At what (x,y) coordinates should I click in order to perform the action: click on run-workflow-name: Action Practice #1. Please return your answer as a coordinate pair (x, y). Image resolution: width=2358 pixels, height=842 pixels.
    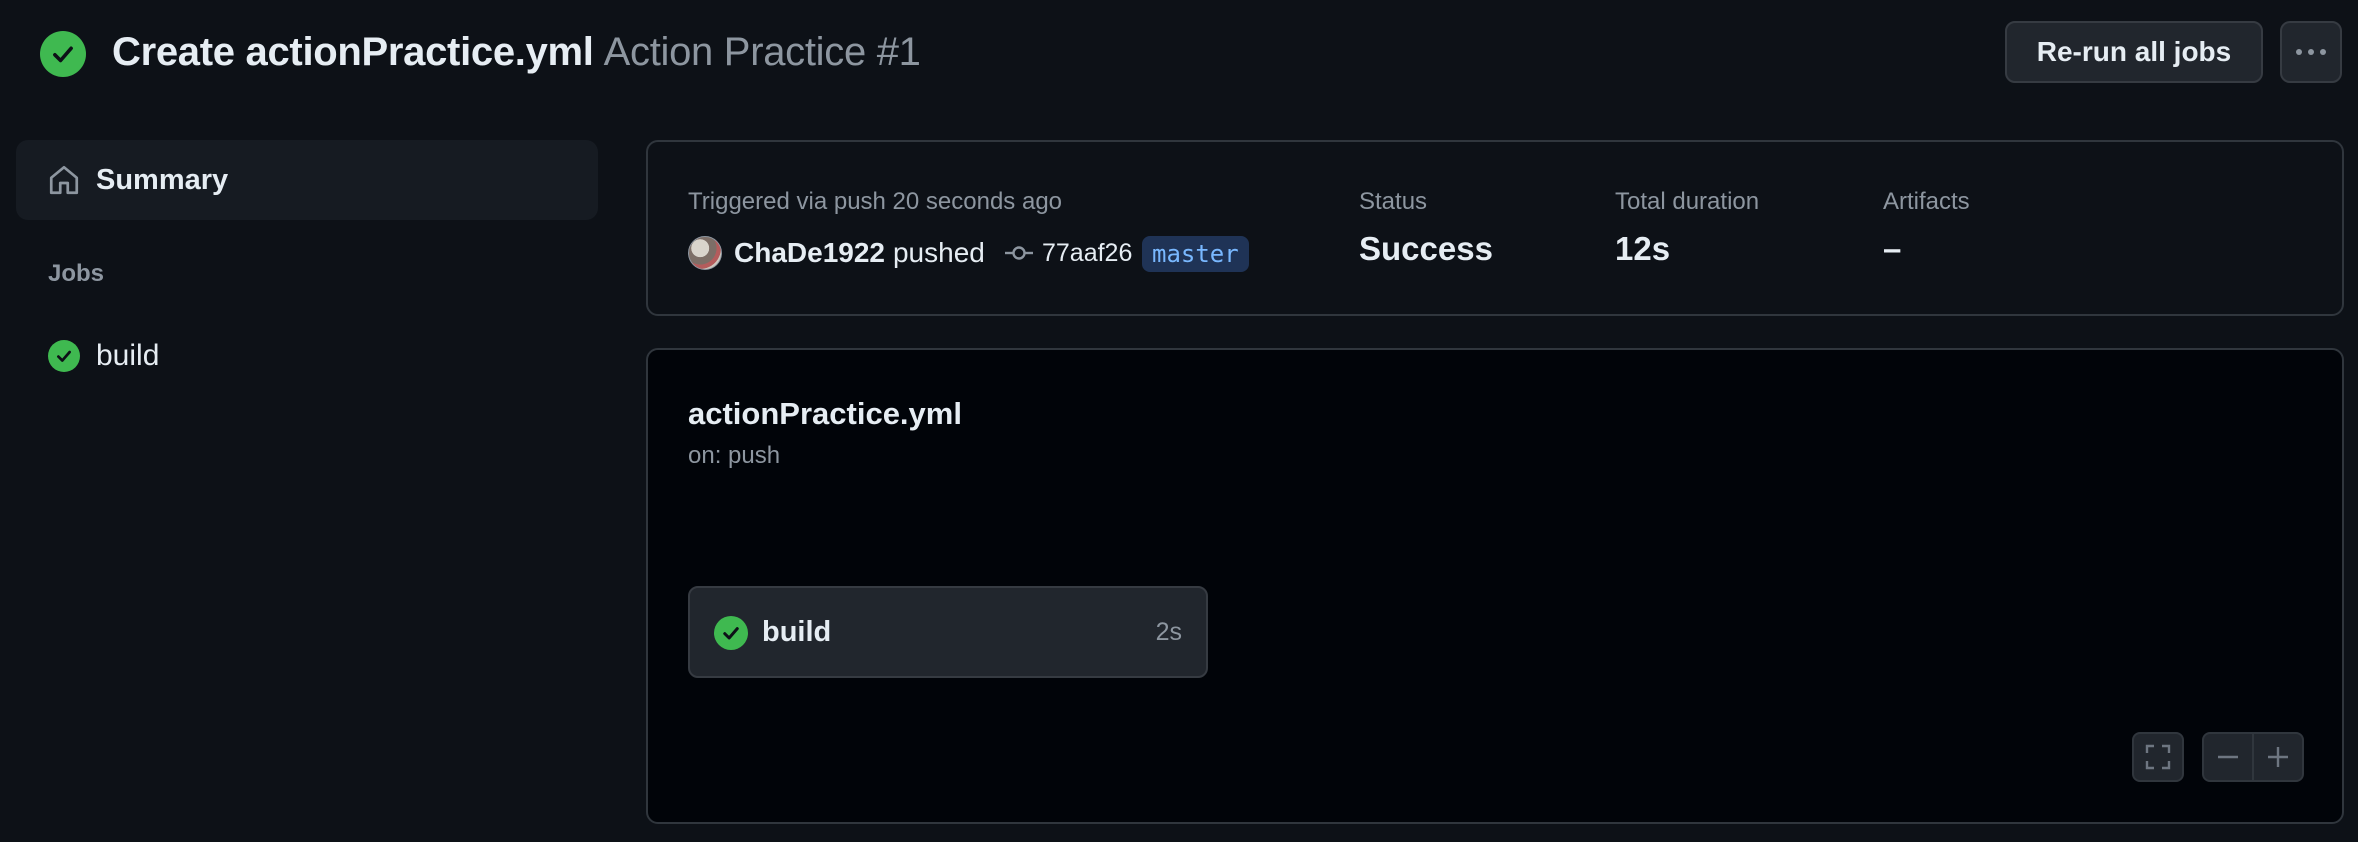
    Looking at the image, I should click on (762, 51).